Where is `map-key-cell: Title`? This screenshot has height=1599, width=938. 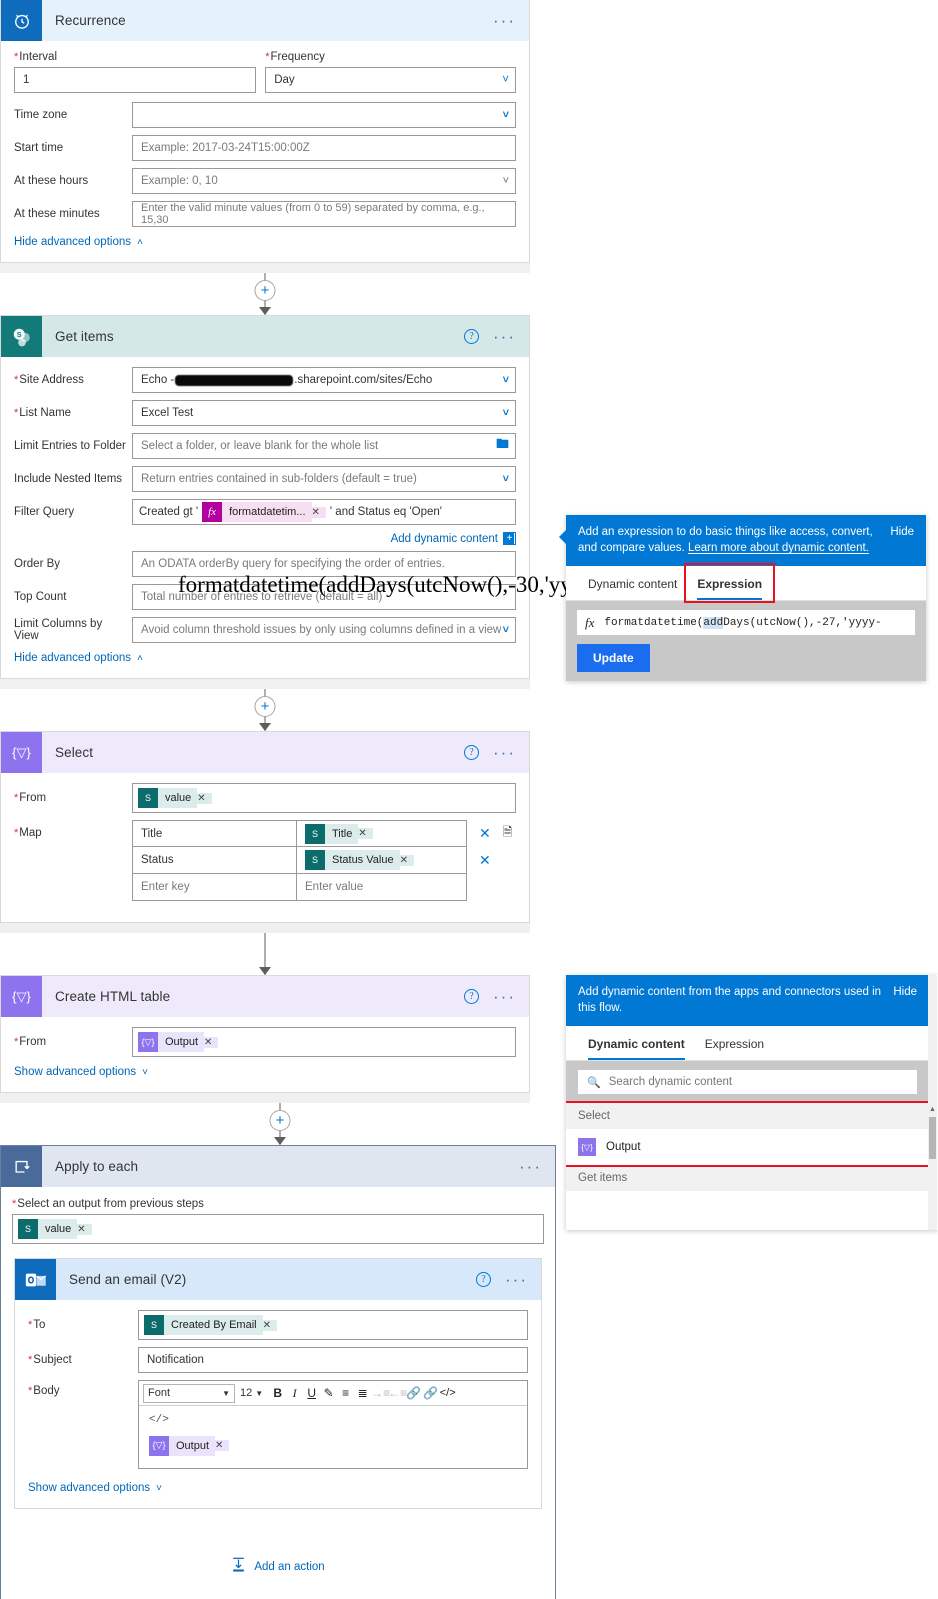
map-key-cell: Title is located at coordinates (214, 833).